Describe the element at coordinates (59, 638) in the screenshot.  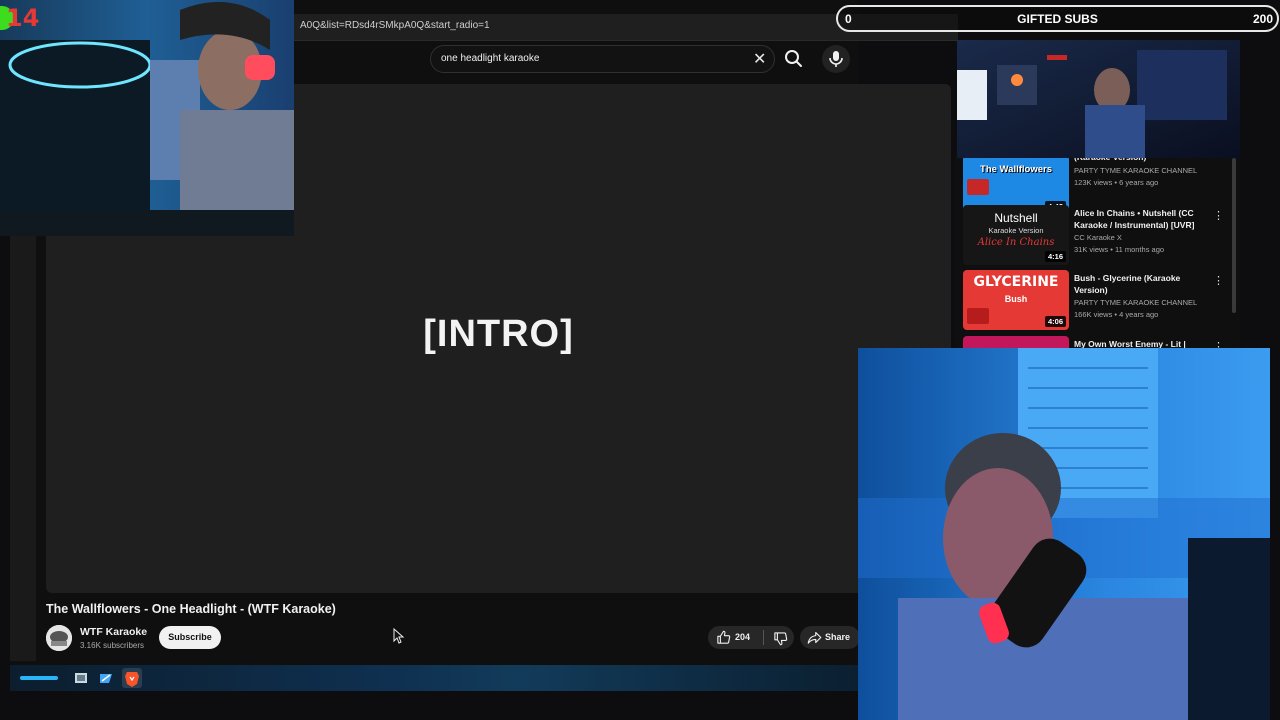
I see `channel-avatar` at that location.